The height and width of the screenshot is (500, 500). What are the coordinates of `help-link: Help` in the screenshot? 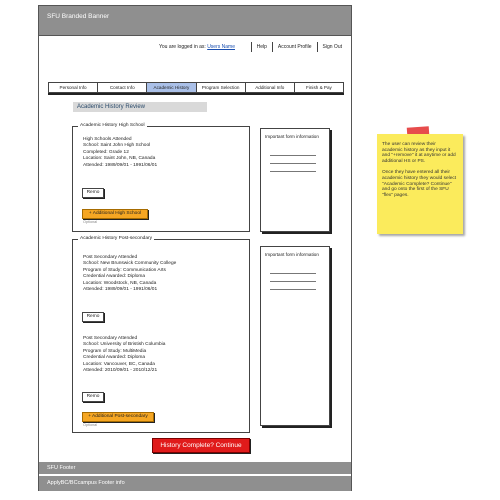 It's located at (261, 47).